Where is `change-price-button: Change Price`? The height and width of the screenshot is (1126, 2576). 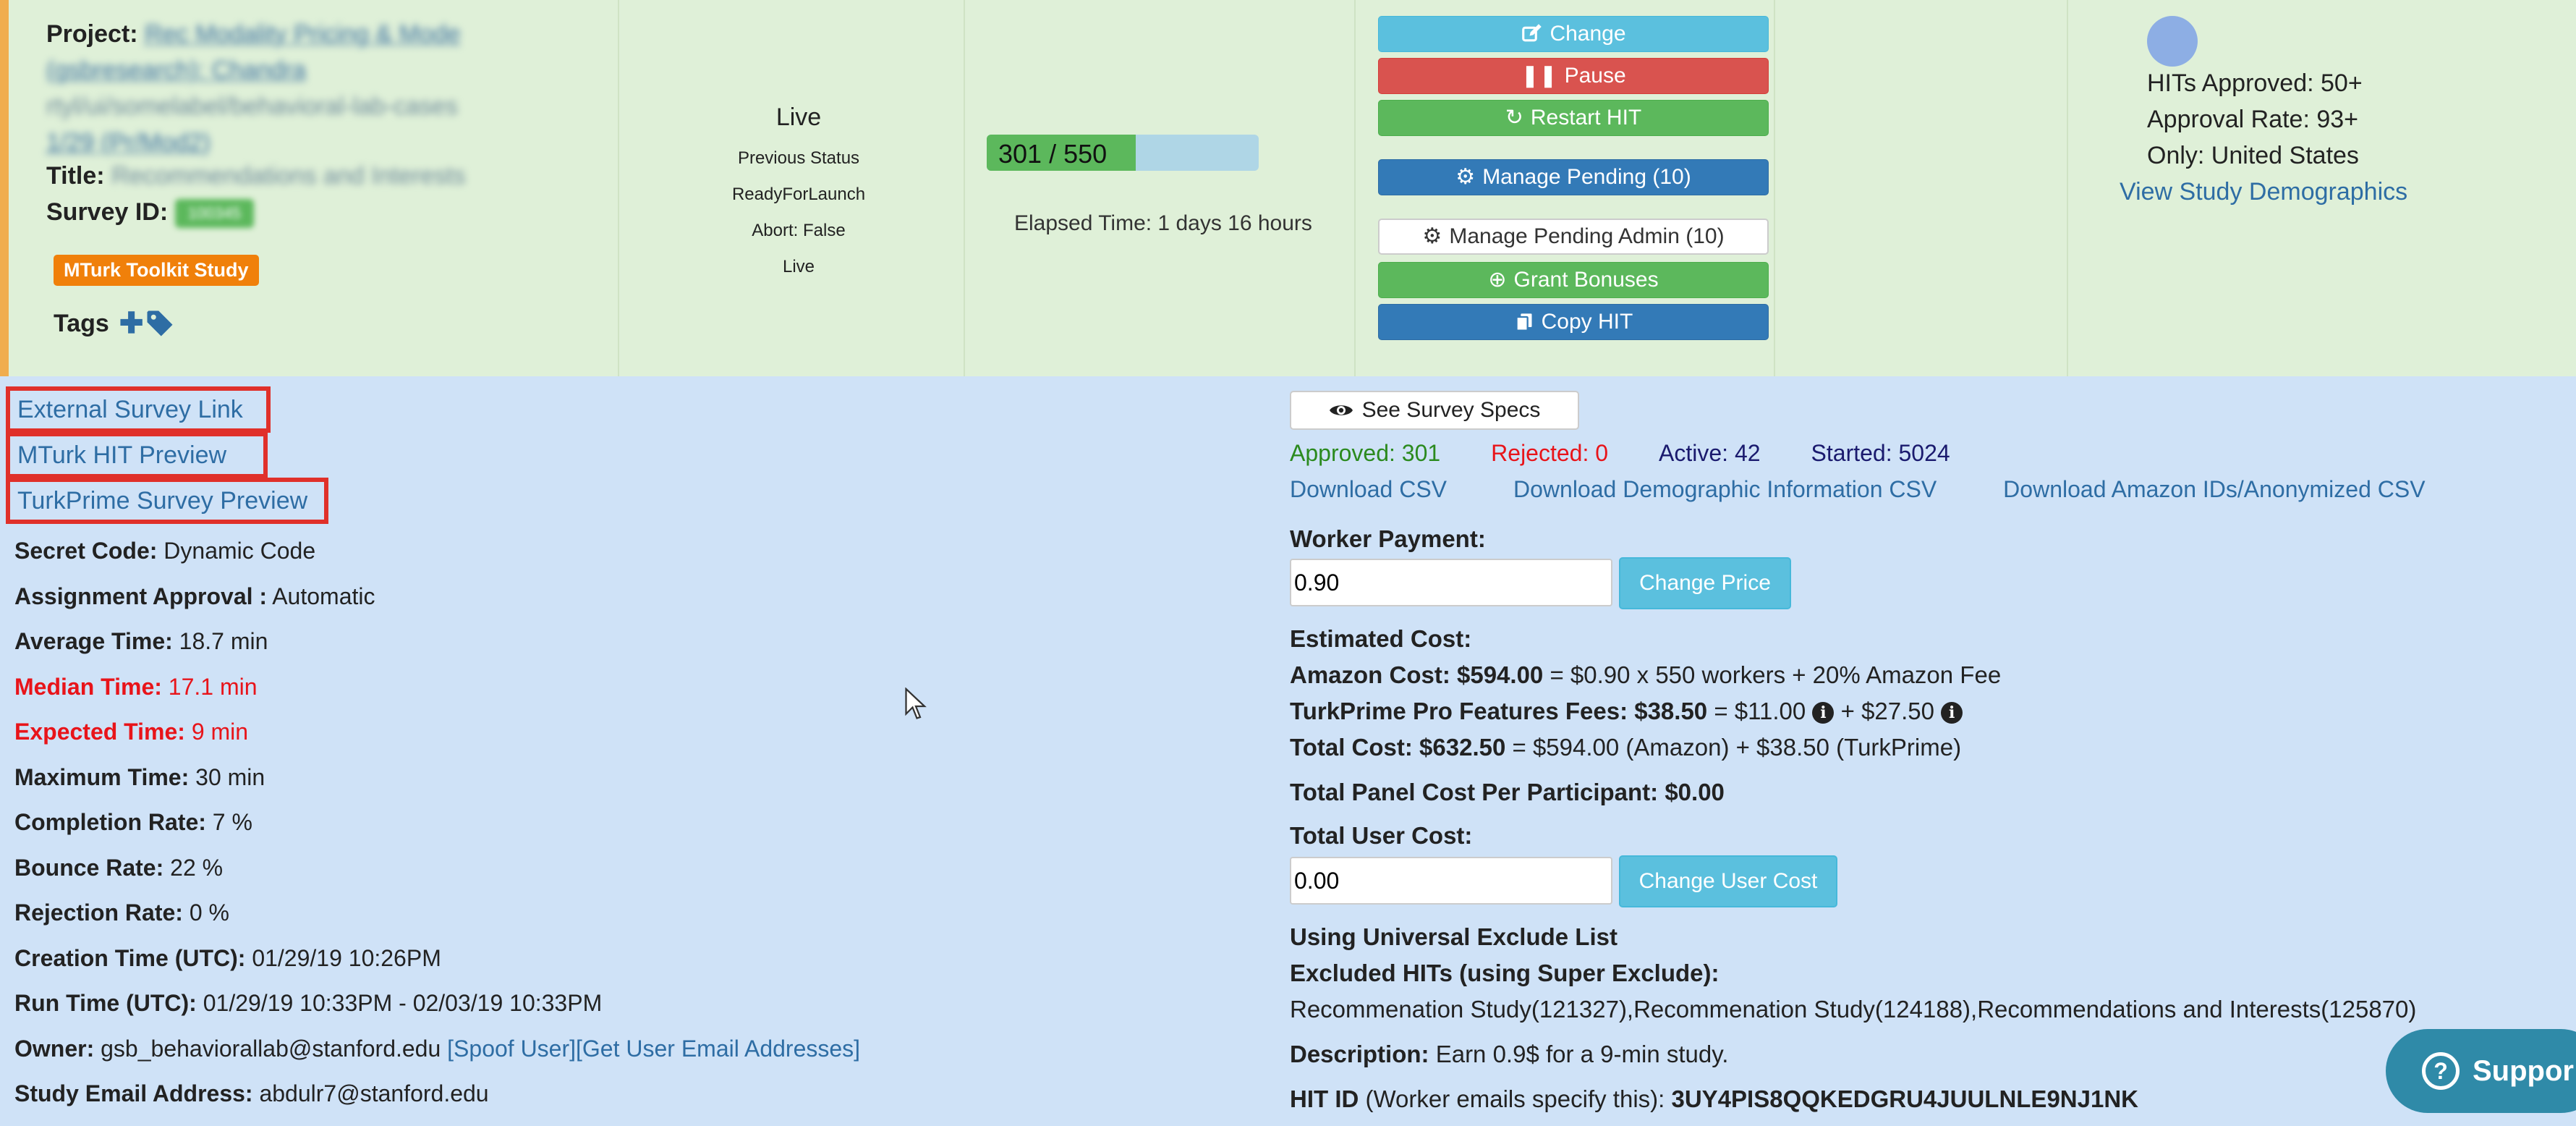 change-price-button: Change Price is located at coordinates (1705, 583).